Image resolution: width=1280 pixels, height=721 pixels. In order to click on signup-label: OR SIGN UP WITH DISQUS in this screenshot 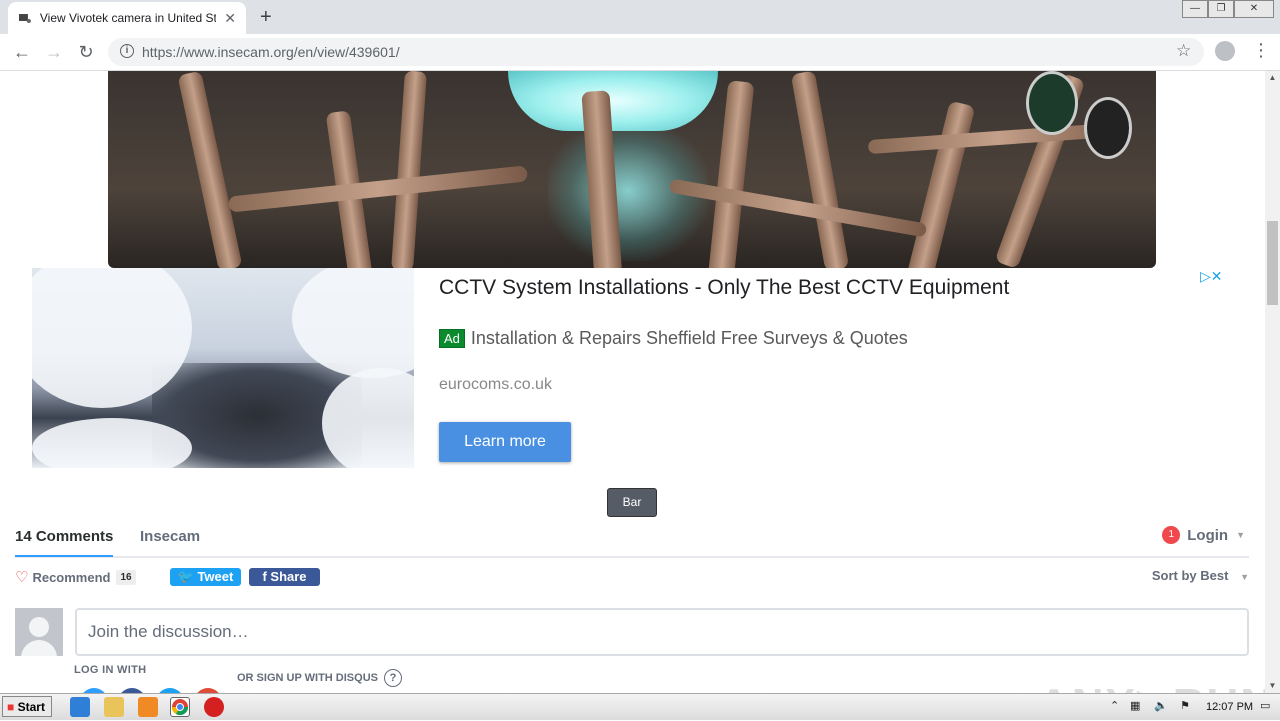, I will do `click(307, 678)`.